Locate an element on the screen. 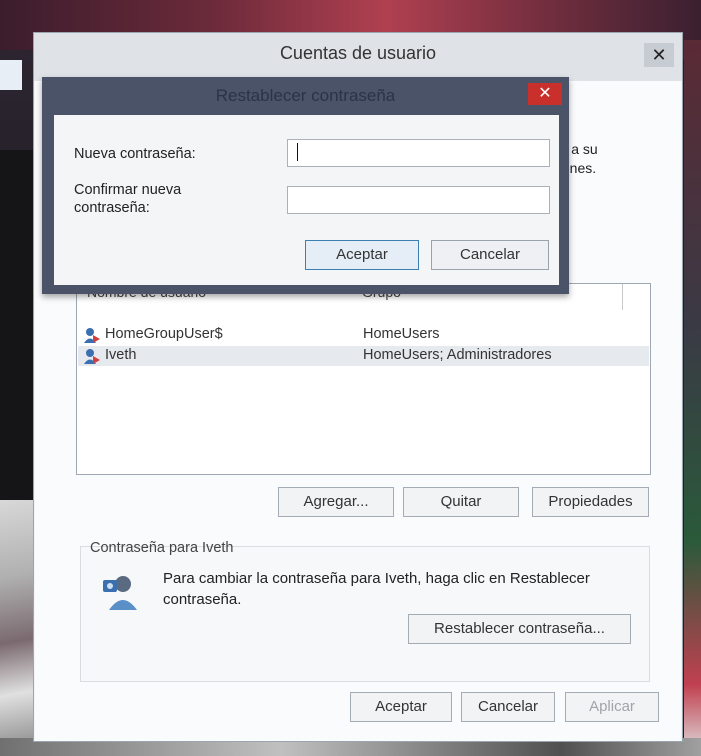 The image size is (701, 756). text-caret is located at coordinates (297, 152).